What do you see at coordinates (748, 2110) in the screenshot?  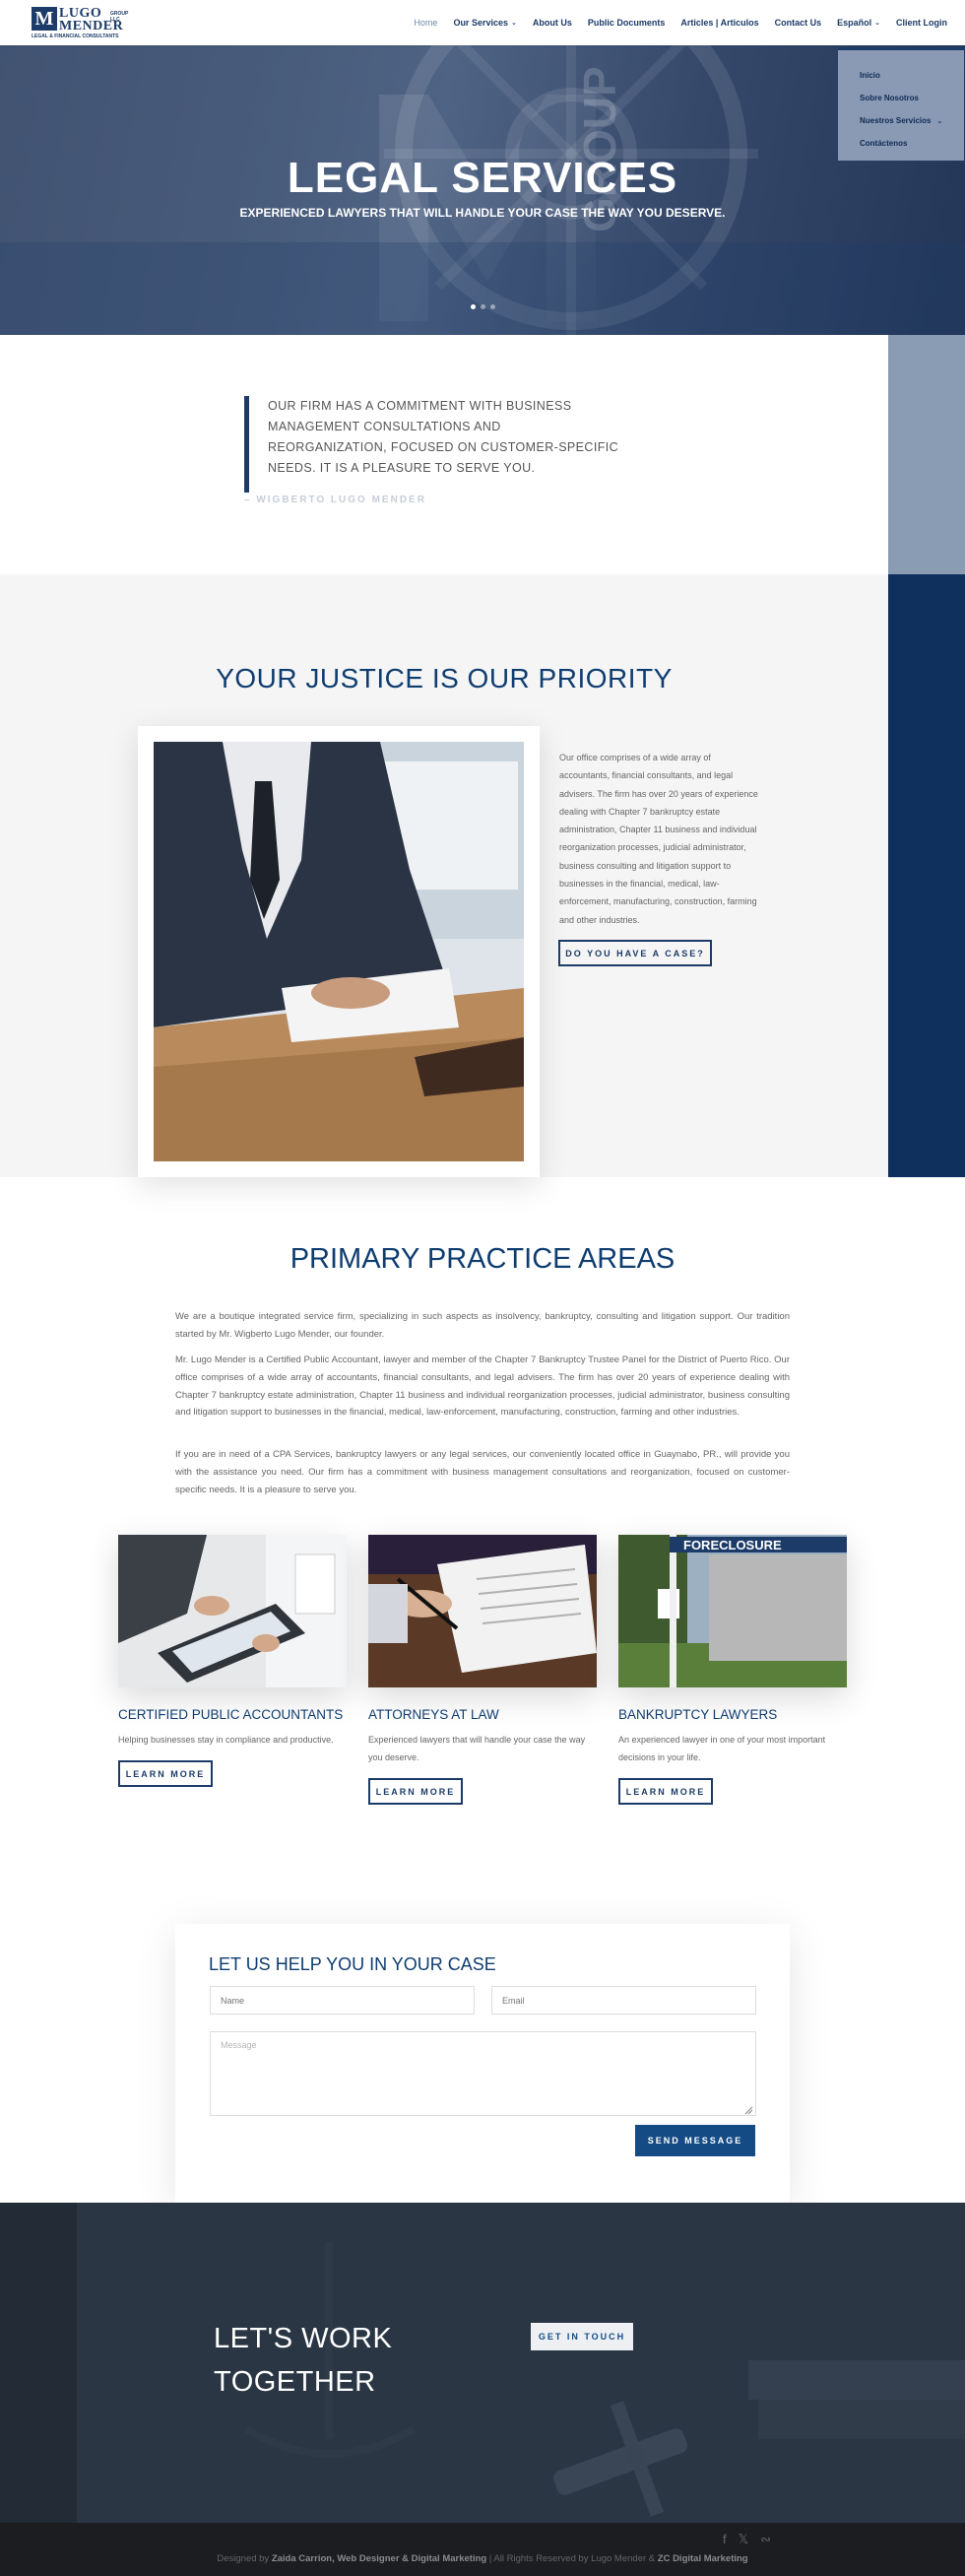 I see `resize-handle-icon` at bounding box center [748, 2110].